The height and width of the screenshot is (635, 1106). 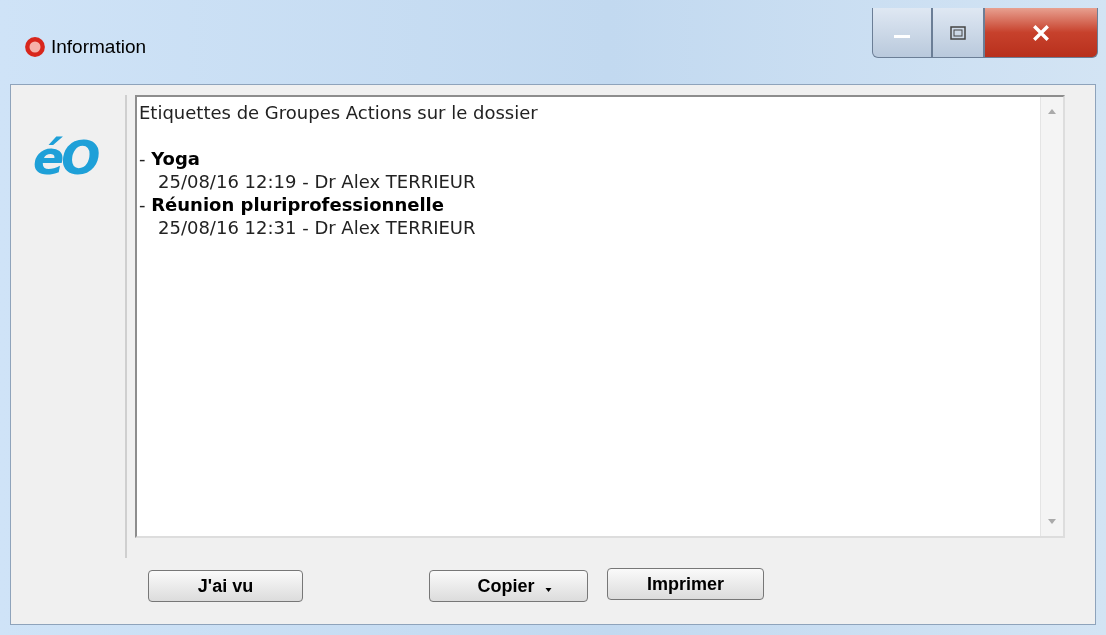 I want to click on close-icon, so click(x=1041, y=32).